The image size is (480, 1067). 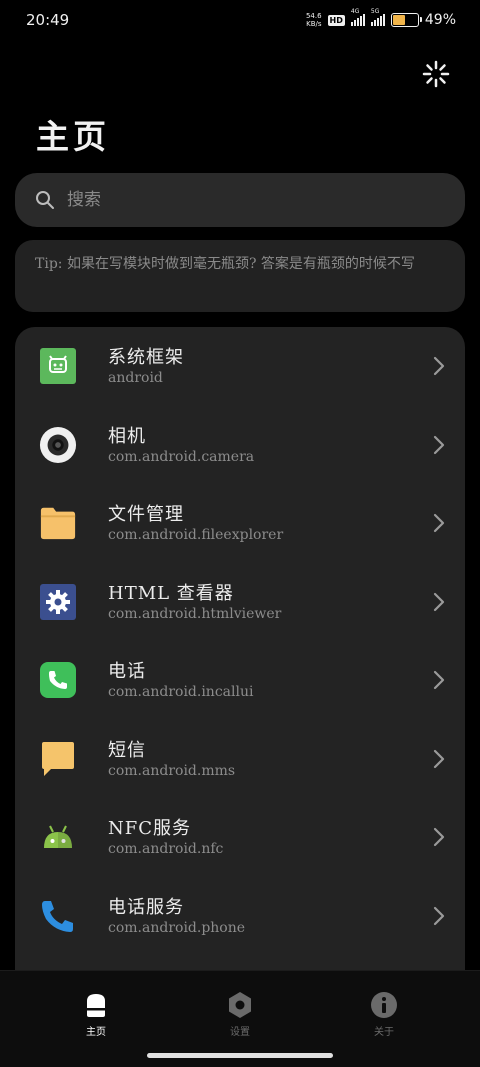 What do you see at coordinates (58, 916) in the screenshot?
I see `phone-handset-icon` at bounding box center [58, 916].